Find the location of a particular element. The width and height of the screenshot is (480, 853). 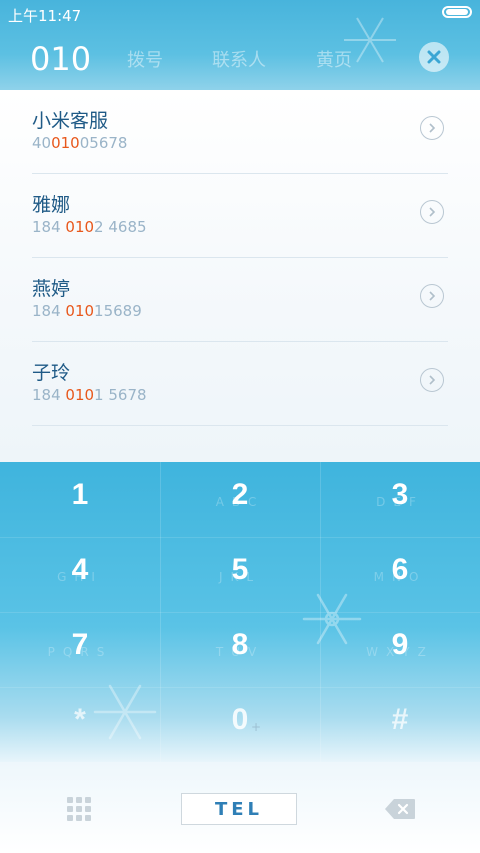

contact-name: 小米客服 is located at coordinates (70, 121).